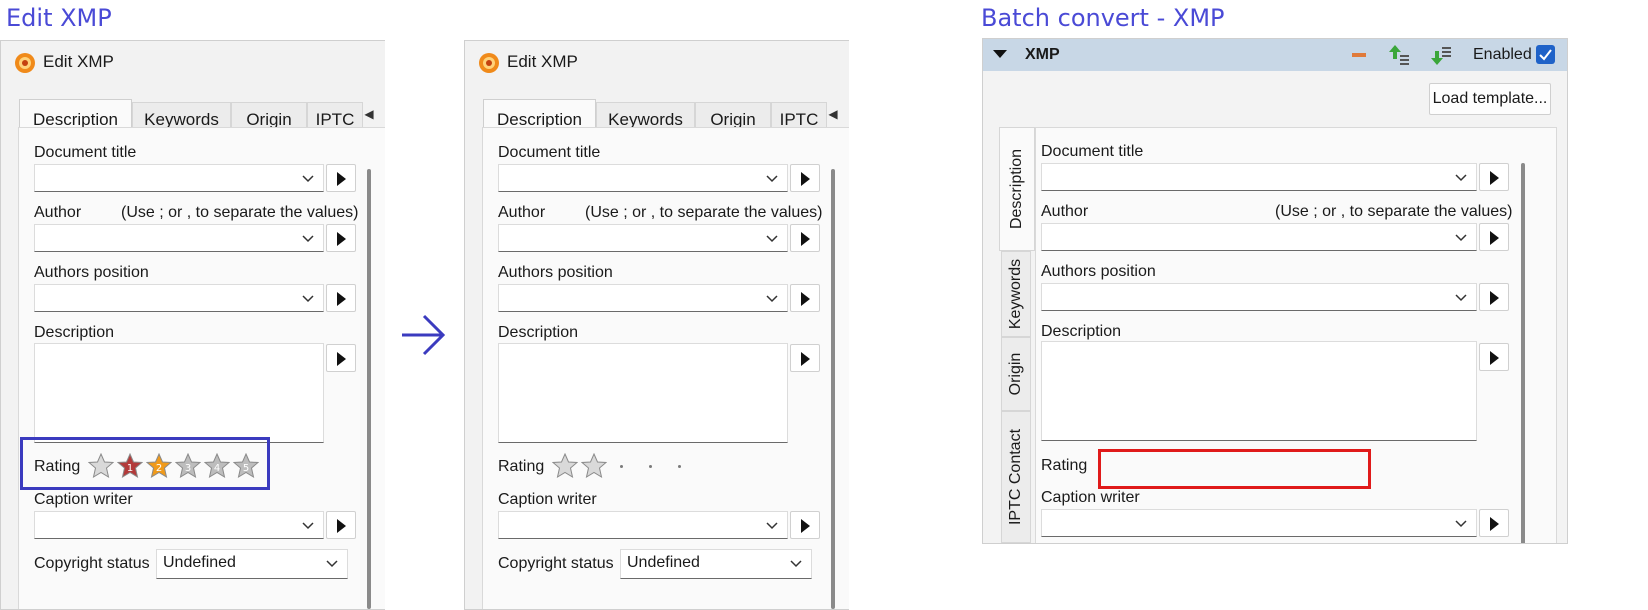 The width and height of the screenshot is (1648, 610). What do you see at coordinates (1017, 189) in the screenshot?
I see `vtab-description: Description` at bounding box center [1017, 189].